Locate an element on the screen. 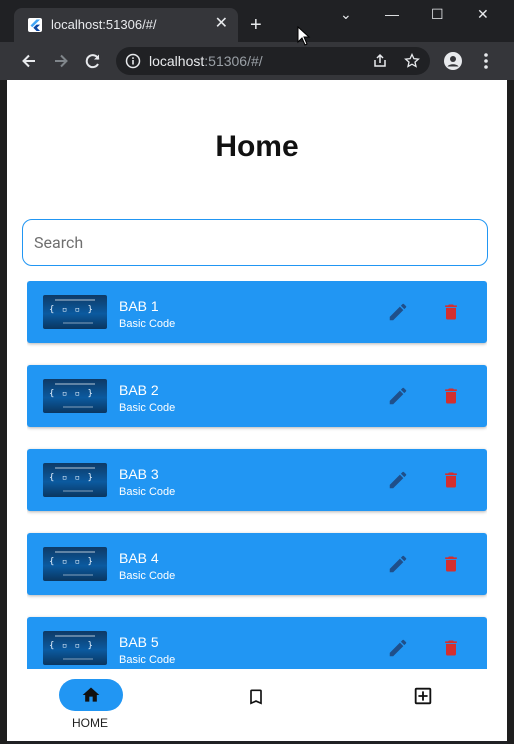 This screenshot has height=744, width=514. share-icon is located at coordinates (380, 61).